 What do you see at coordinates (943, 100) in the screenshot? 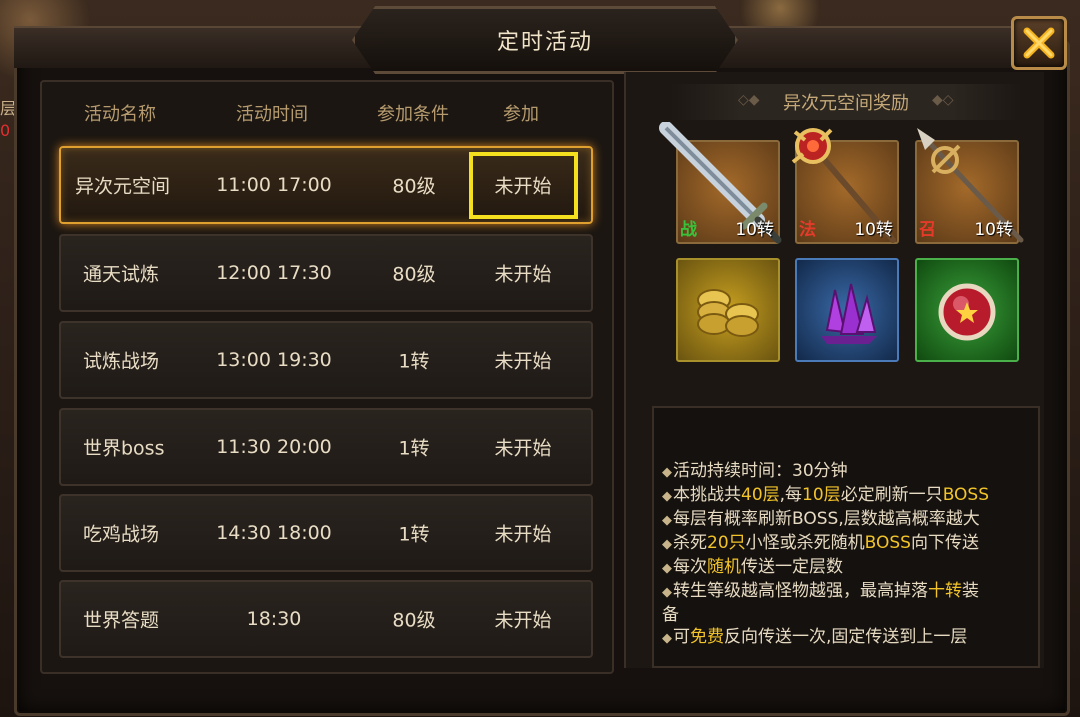
I see `diamond-ornament-icon: ◆◇` at bounding box center [943, 100].